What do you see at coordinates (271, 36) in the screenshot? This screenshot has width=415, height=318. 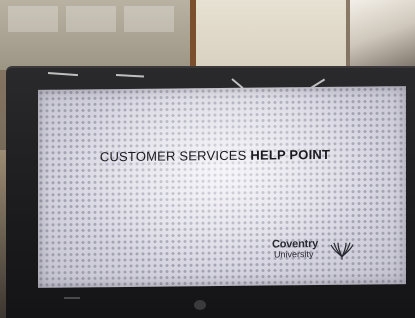 I see `background-wall` at bounding box center [271, 36].